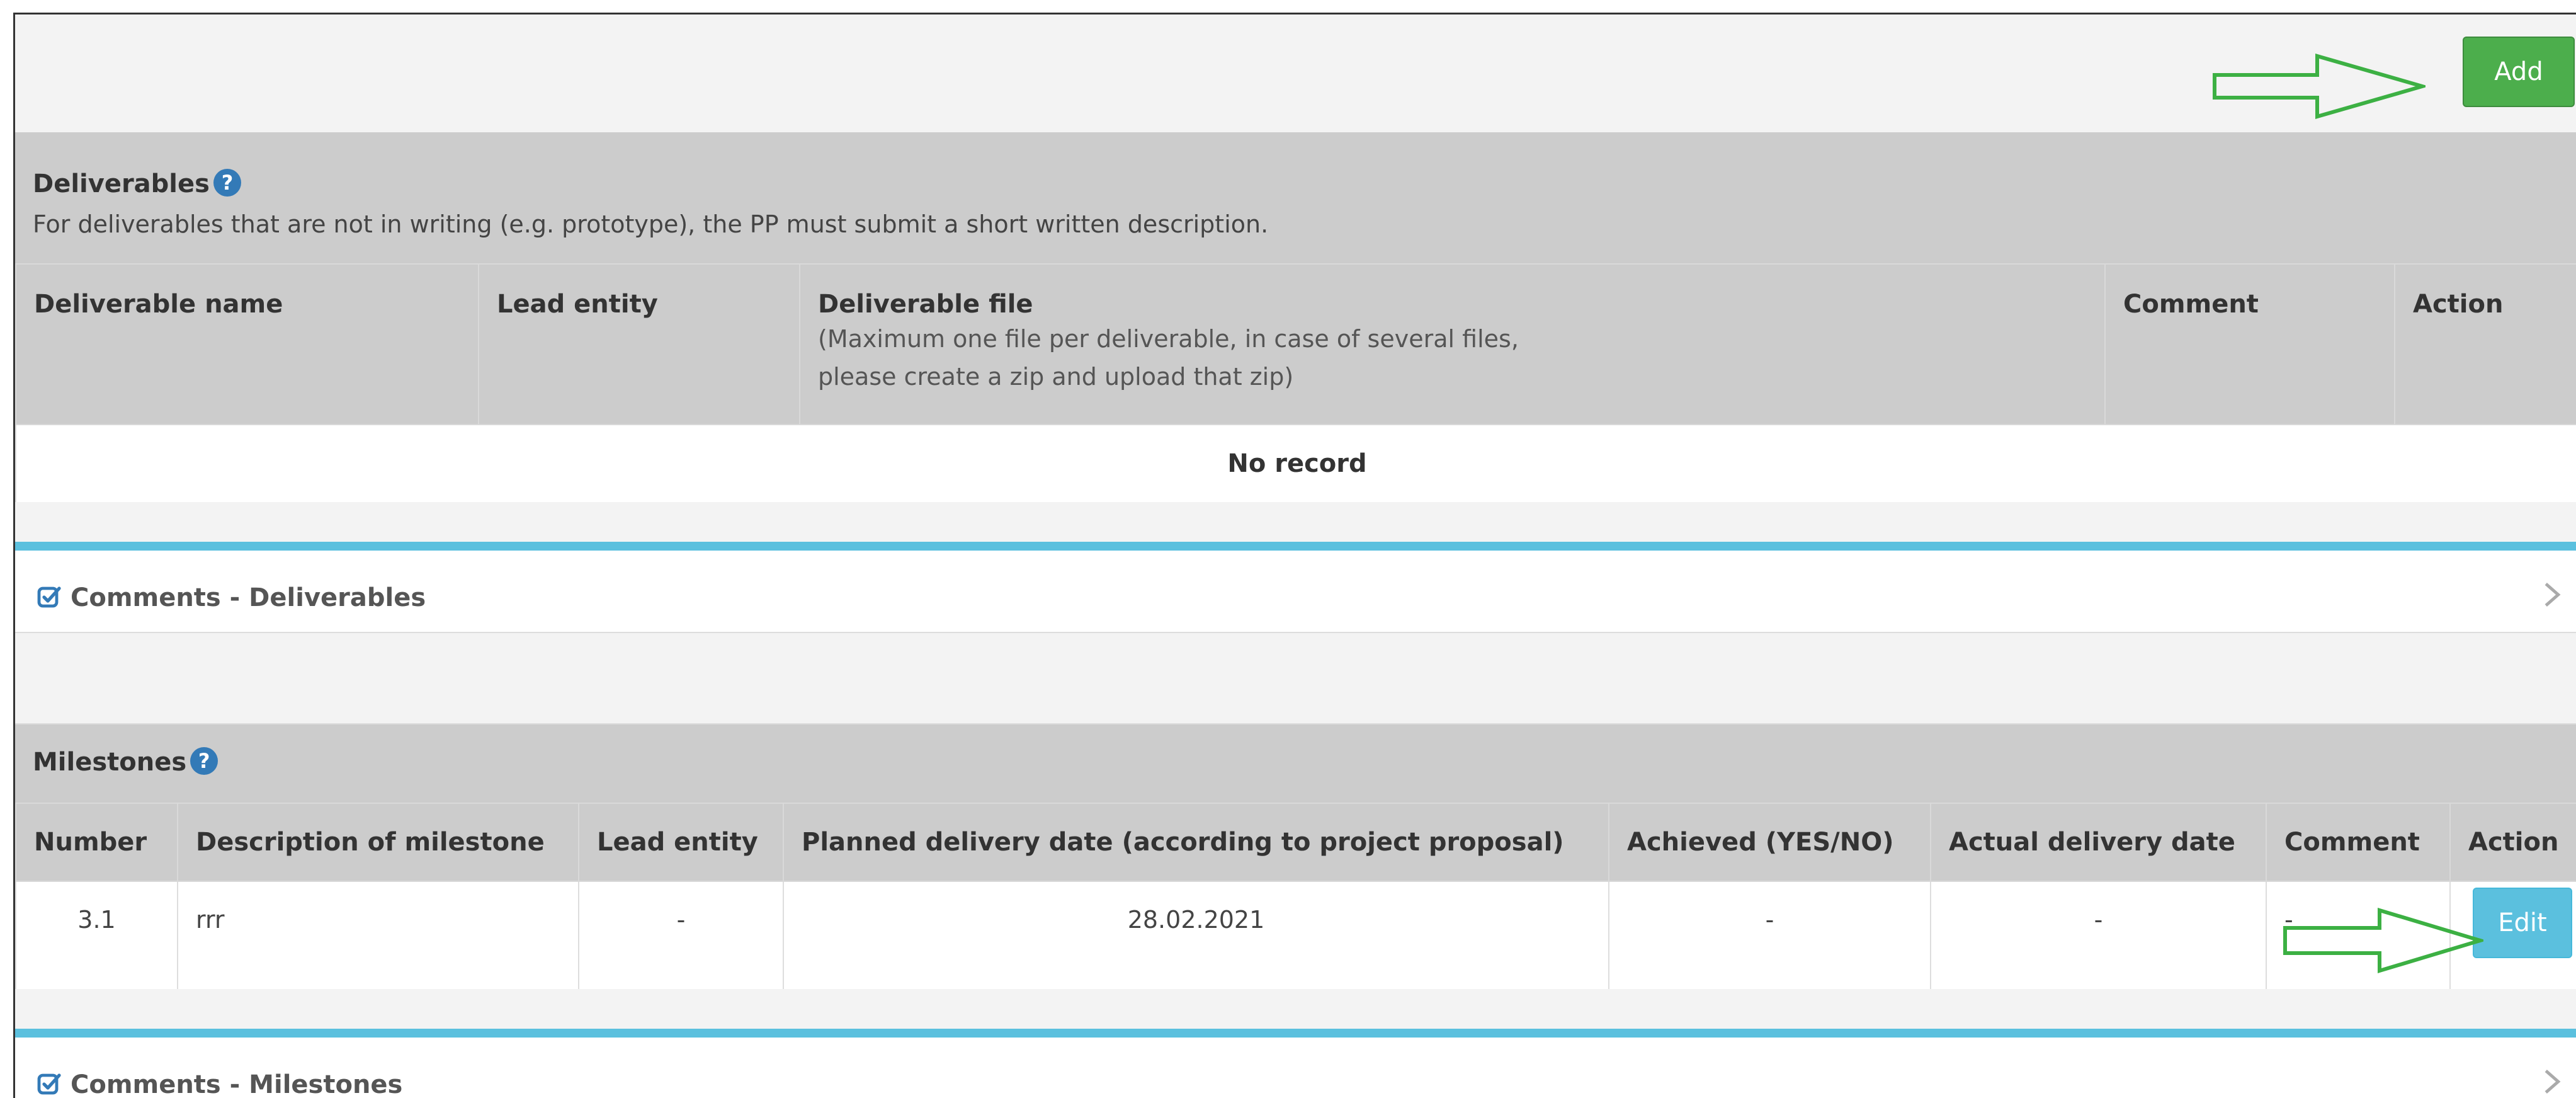 The image size is (2576, 1098). Describe the element at coordinates (378, 842) in the screenshot. I see `col-description: Description of milestone` at that location.